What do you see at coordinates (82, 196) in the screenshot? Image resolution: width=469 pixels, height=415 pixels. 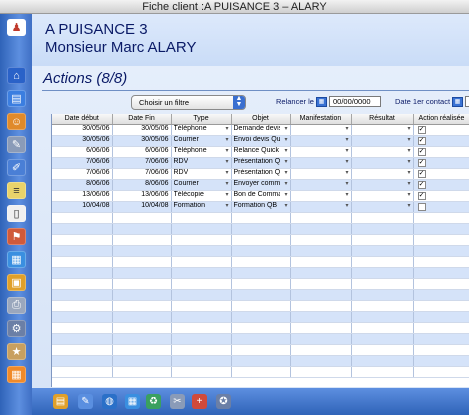 I see `start-date-cell: 13/06/06` at bounding box center [82, 196].